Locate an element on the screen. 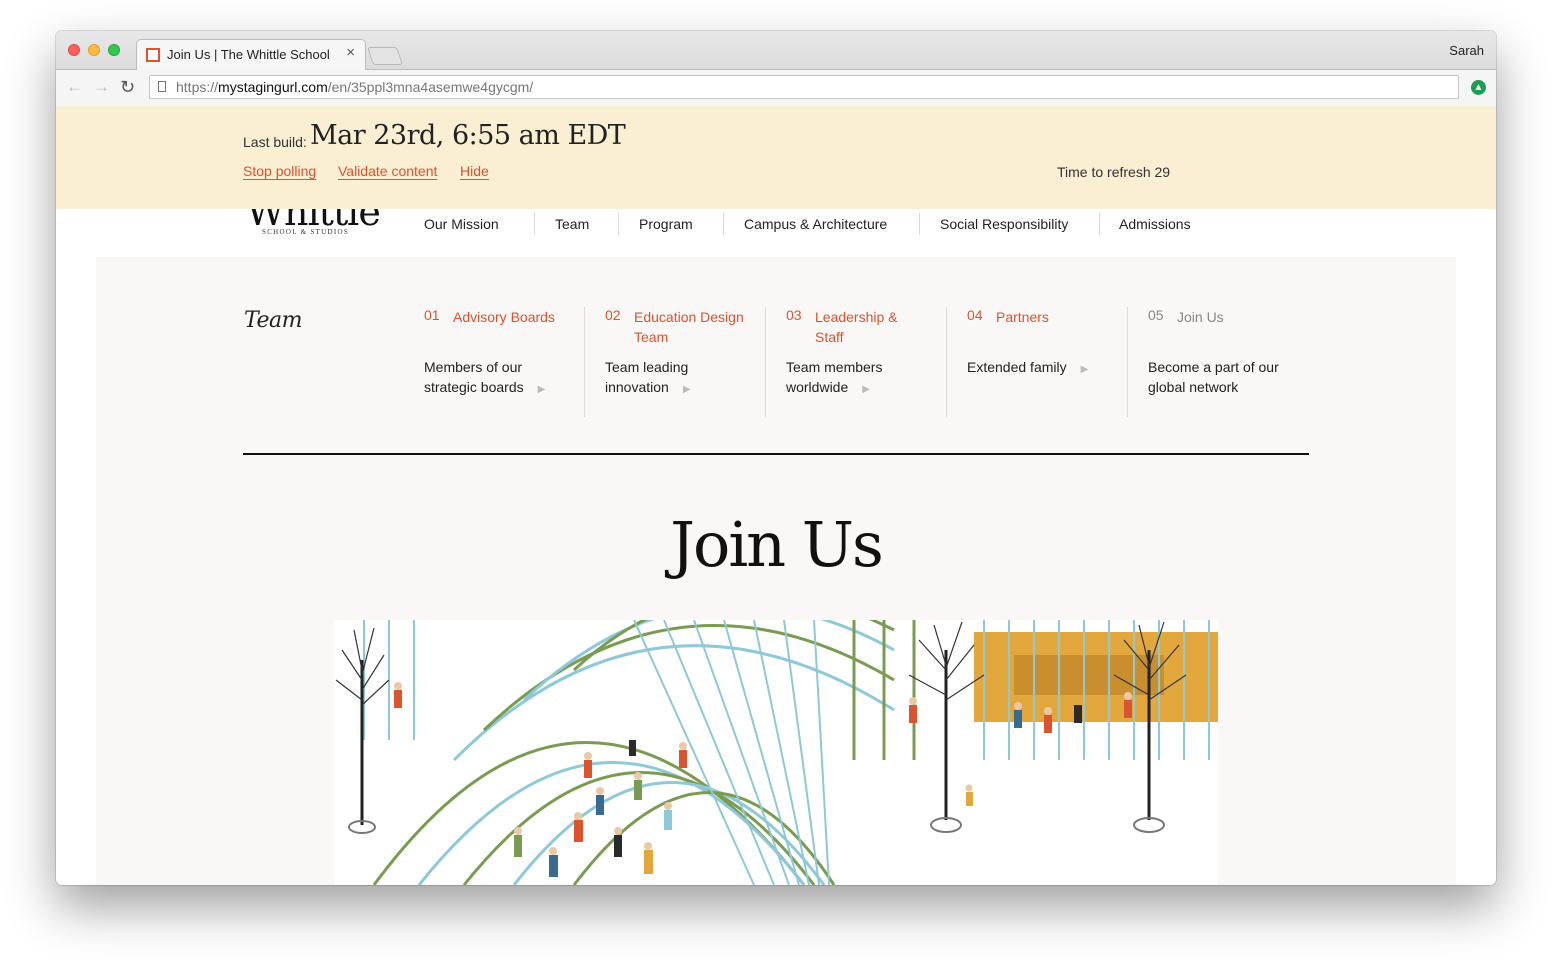  profile-name: Sarah is located at coordinates (1466, 50).